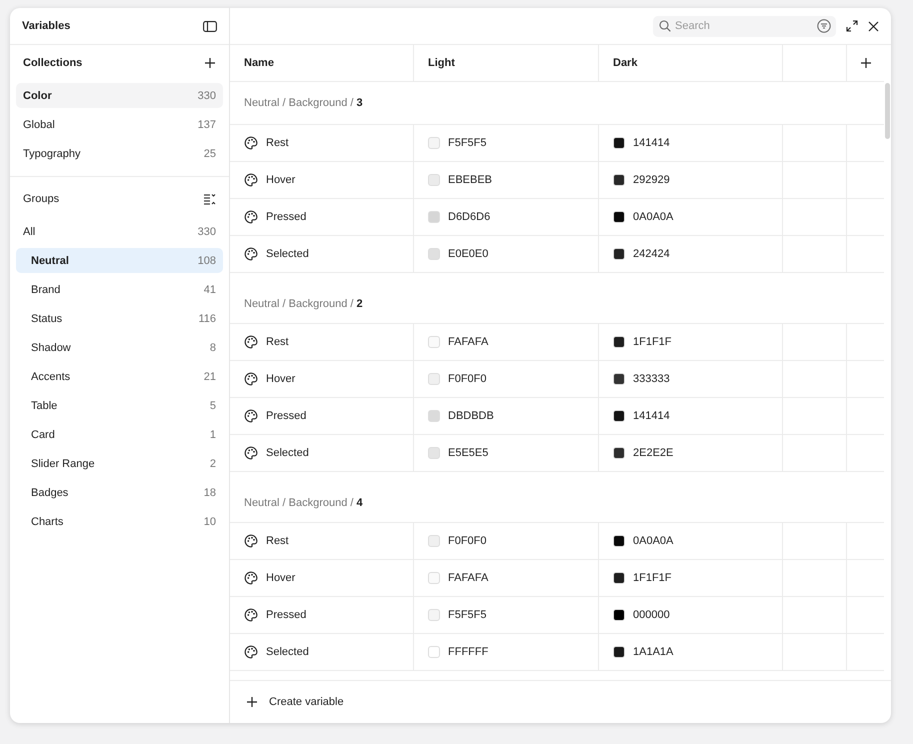 The width and height of the screenshot is (913, 744). What do you see at coordinates (119, 463) in the screenshot?
I see `sidebar-item: Slider Range 2` at bounding box center [119, 463].